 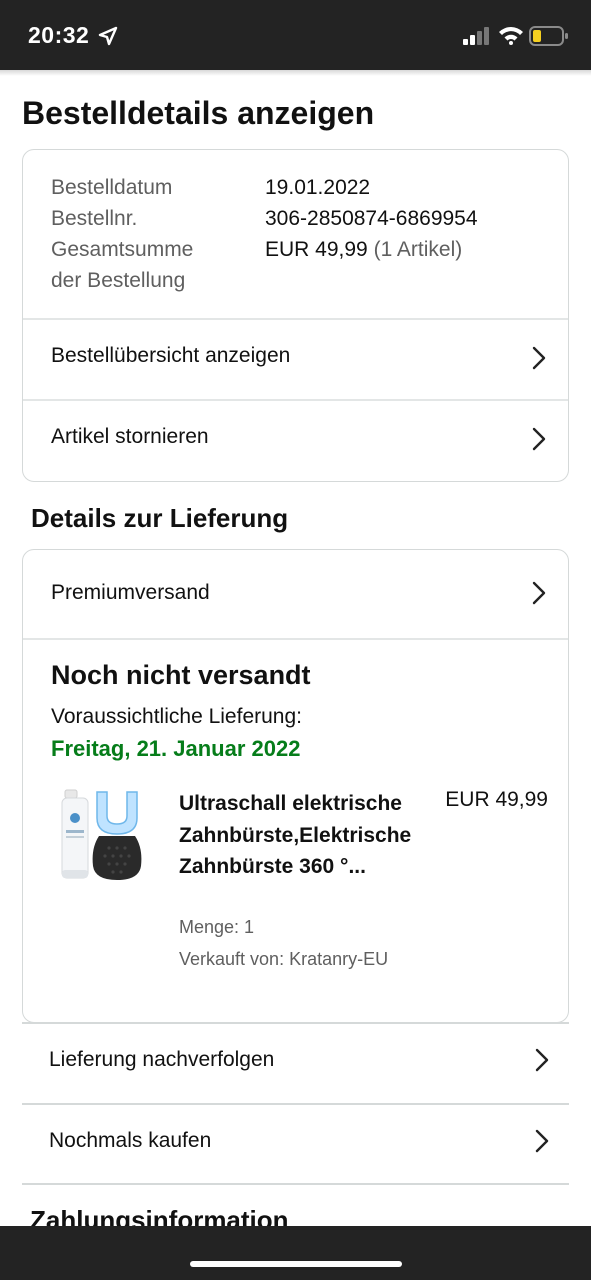 I want to click on cancel-items-label: Artikel stornieren, so click(x=130, y=436).